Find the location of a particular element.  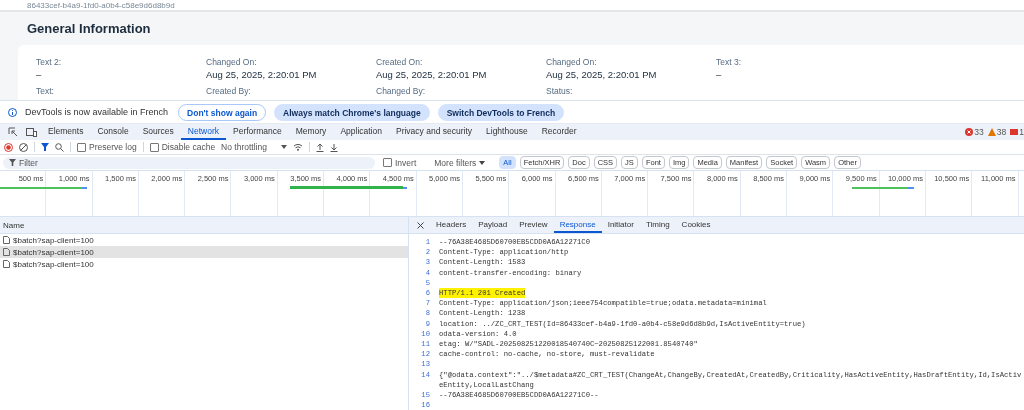

error-icon is located at coordinates (969, 132).